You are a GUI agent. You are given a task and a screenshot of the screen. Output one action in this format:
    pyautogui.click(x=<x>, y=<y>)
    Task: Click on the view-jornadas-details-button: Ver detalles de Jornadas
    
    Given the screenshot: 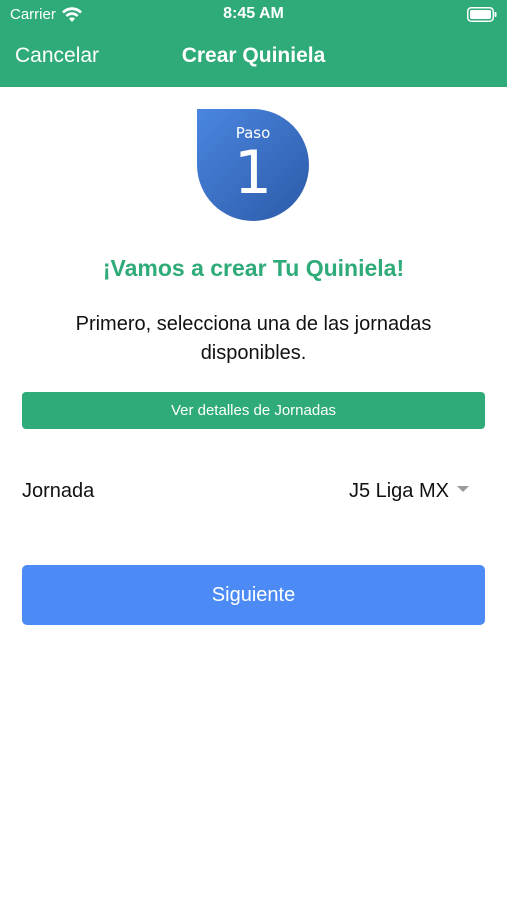 What is the action you would take?
    pyautogui.click(x=253, y=410)
    